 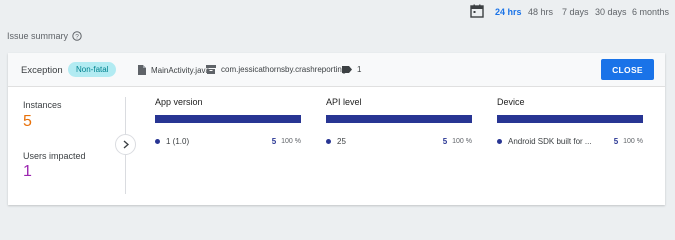 I want to click on issue-summary-heading: Issue summary ?, so click(x=44, y=36).